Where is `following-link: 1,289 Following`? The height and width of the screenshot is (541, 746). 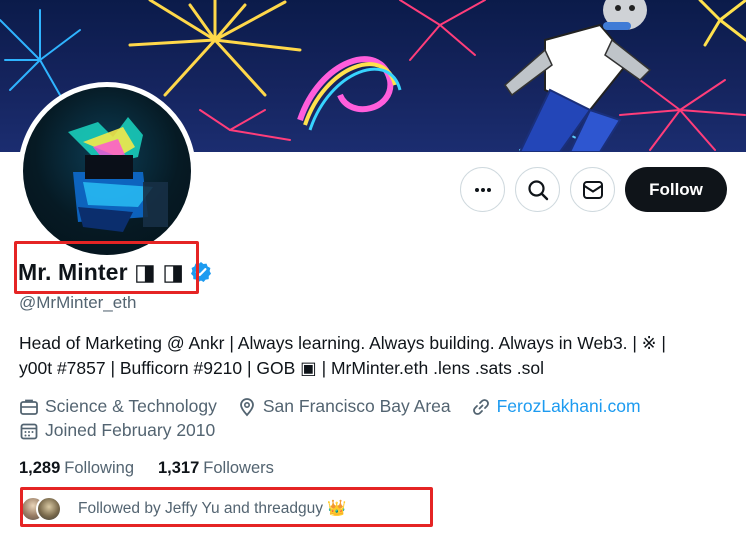
following-link: 1,289 Following is located at coordinates (76, 468).